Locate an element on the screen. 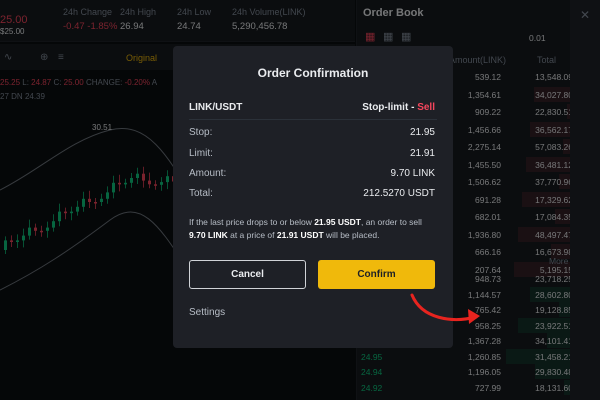 This screenshot has height=400, width=600. arrow-pointer-icon is located at coordinates (445, 308).